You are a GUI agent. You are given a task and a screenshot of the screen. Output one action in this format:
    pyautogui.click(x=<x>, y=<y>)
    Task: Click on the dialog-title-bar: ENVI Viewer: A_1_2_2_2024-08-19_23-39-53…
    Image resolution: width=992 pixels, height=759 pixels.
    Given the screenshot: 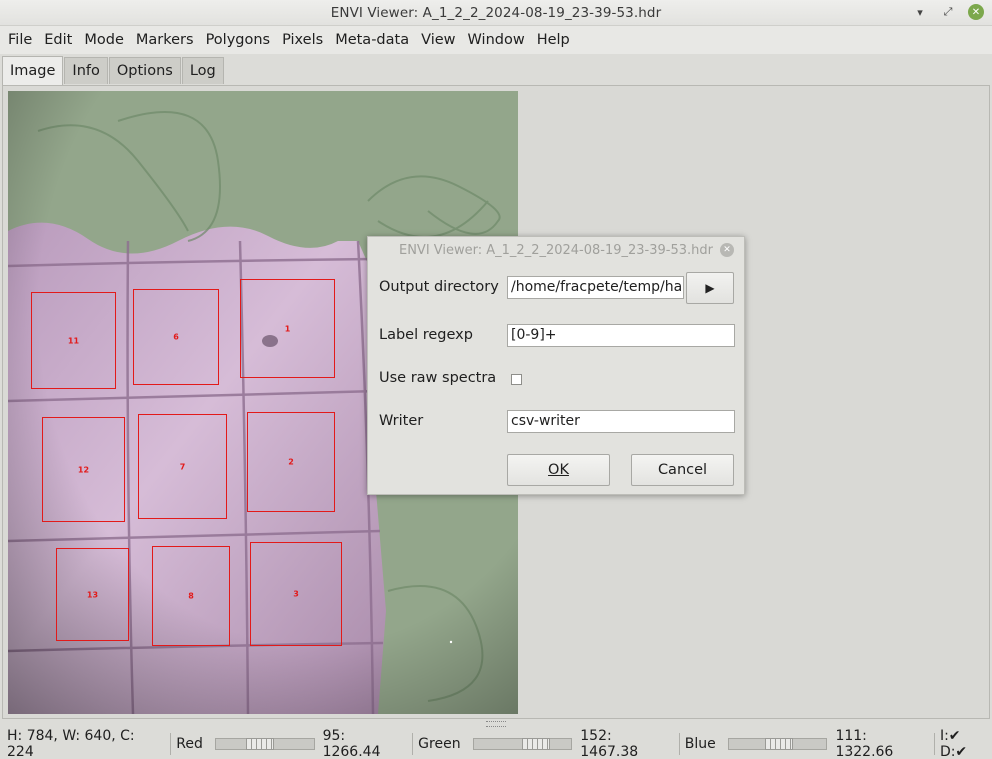 What is the action you would take?
    pyautogui.click(x=556, y=250)
    